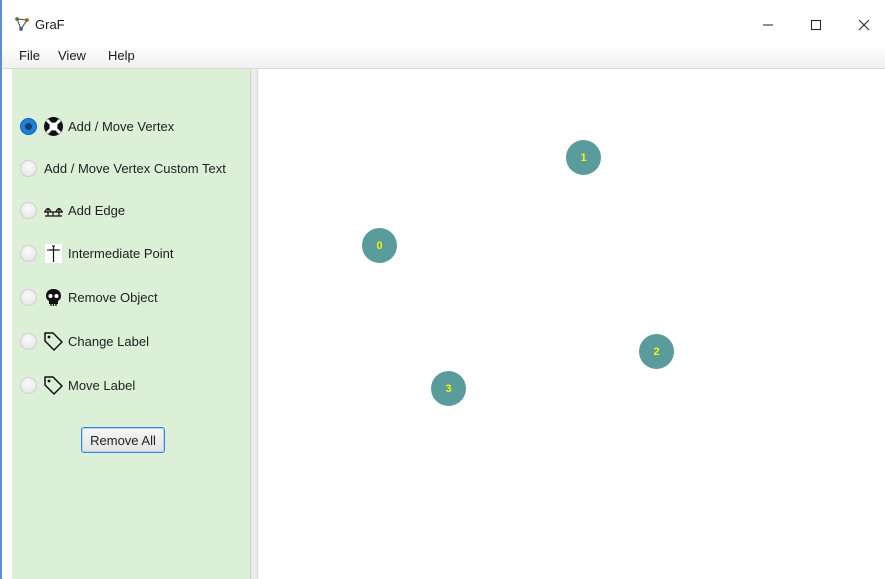 The image size is (885, 579). What do you see at coordinates (121, 55) in the screenshot?
I see `menu-help: Help` at bounding box center [121, 55].